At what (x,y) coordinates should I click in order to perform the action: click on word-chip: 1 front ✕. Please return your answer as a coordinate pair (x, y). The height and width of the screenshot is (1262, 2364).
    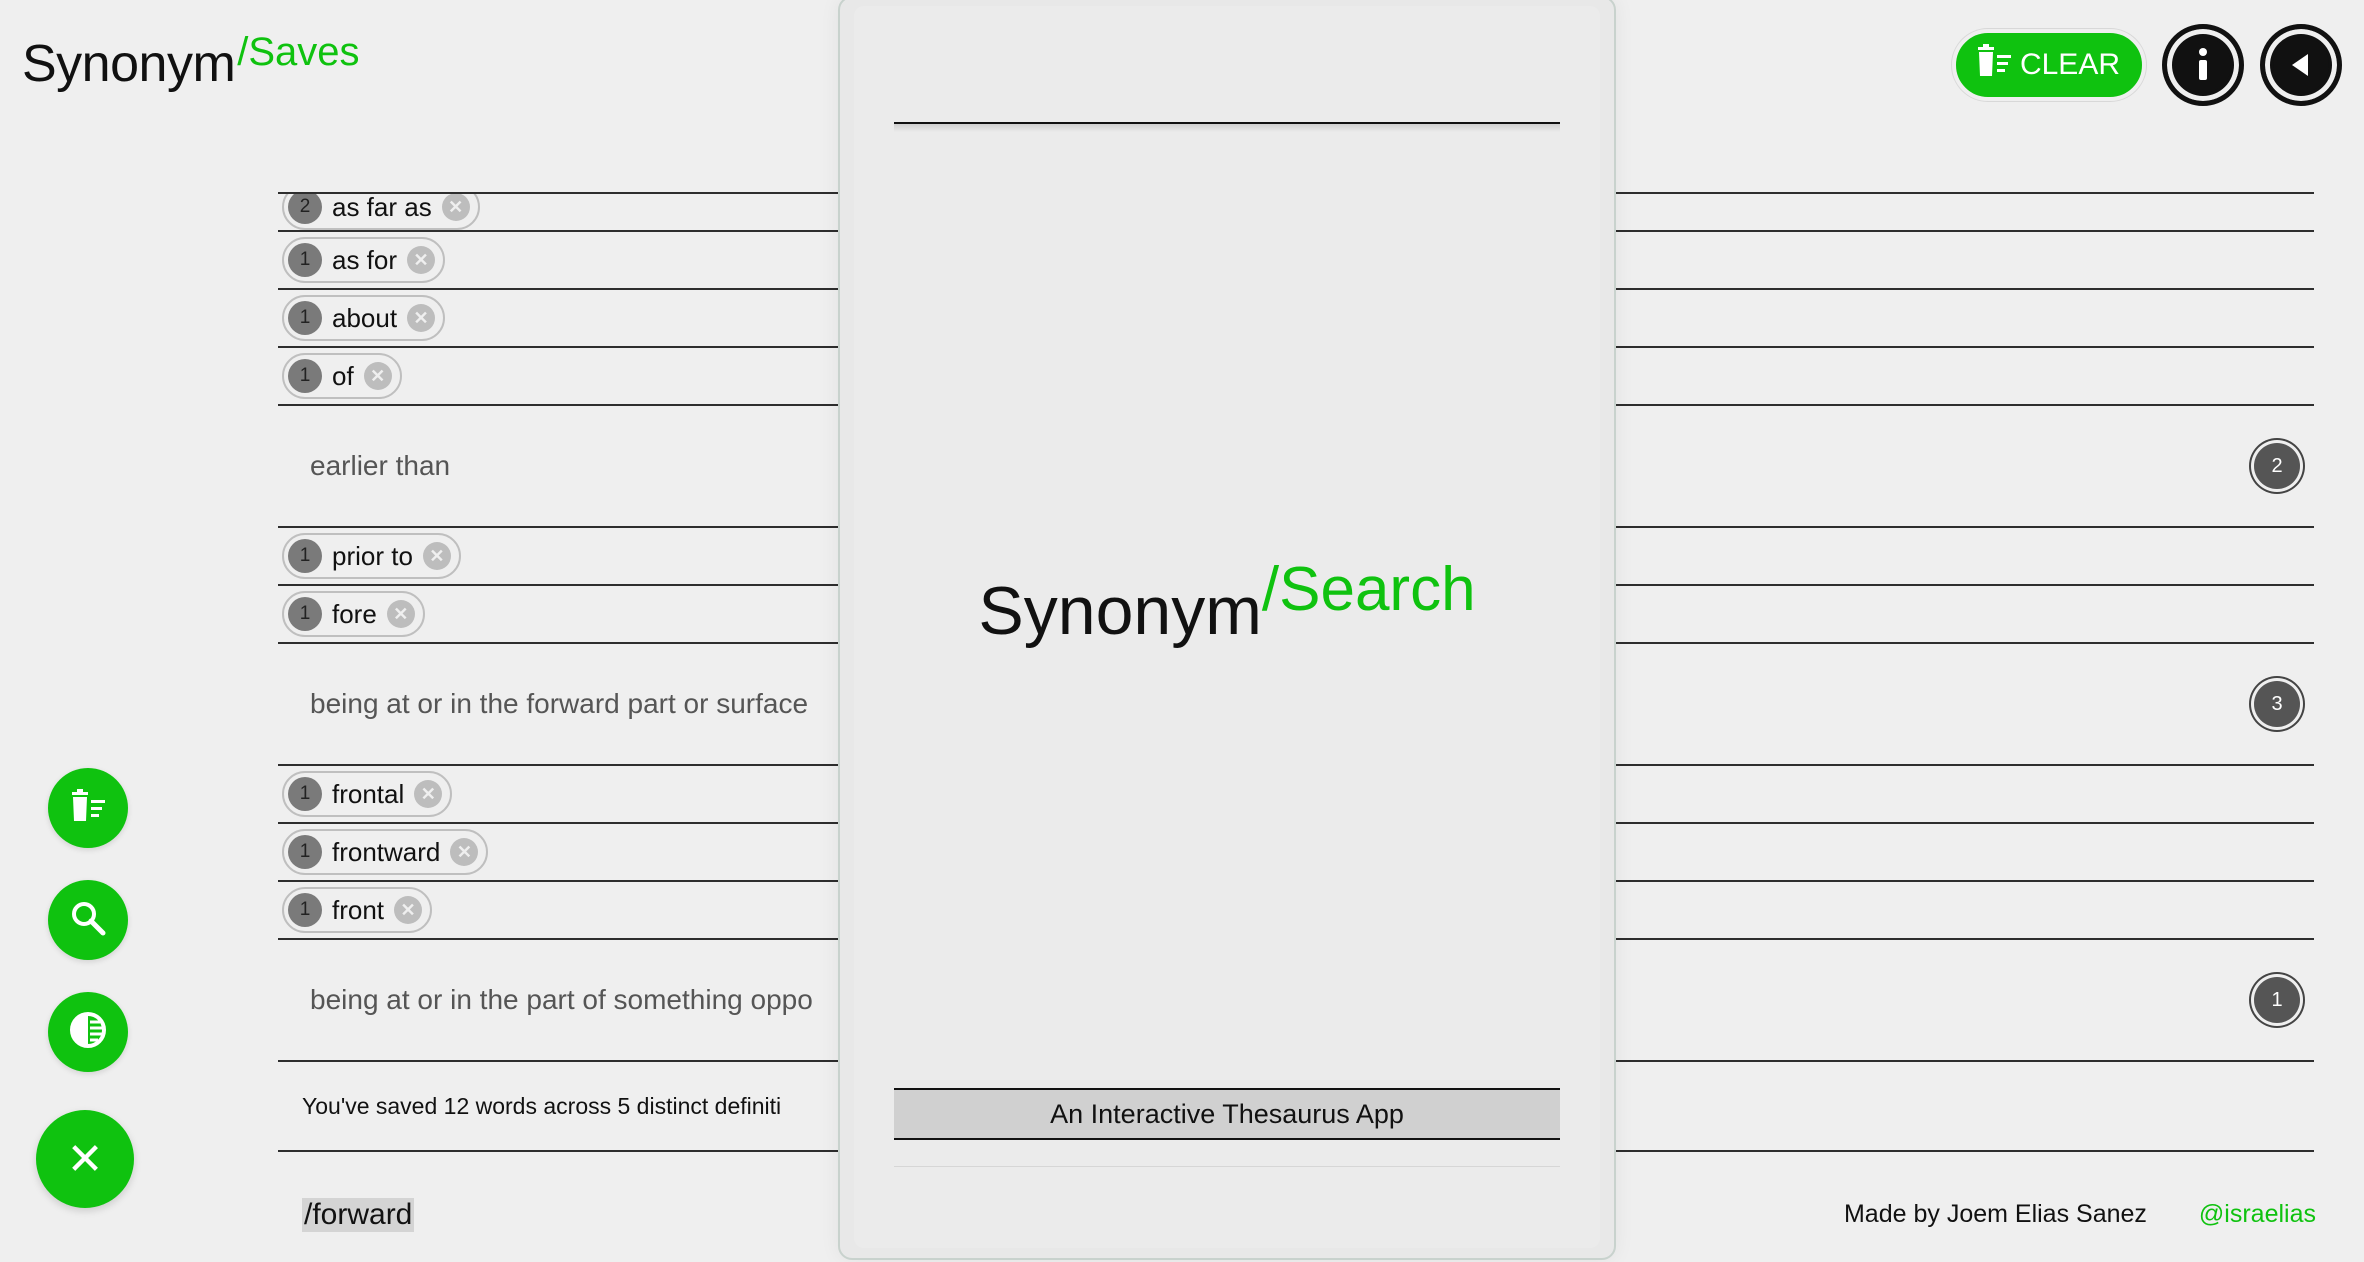
    Looking at the image, I should click on (357, 910).